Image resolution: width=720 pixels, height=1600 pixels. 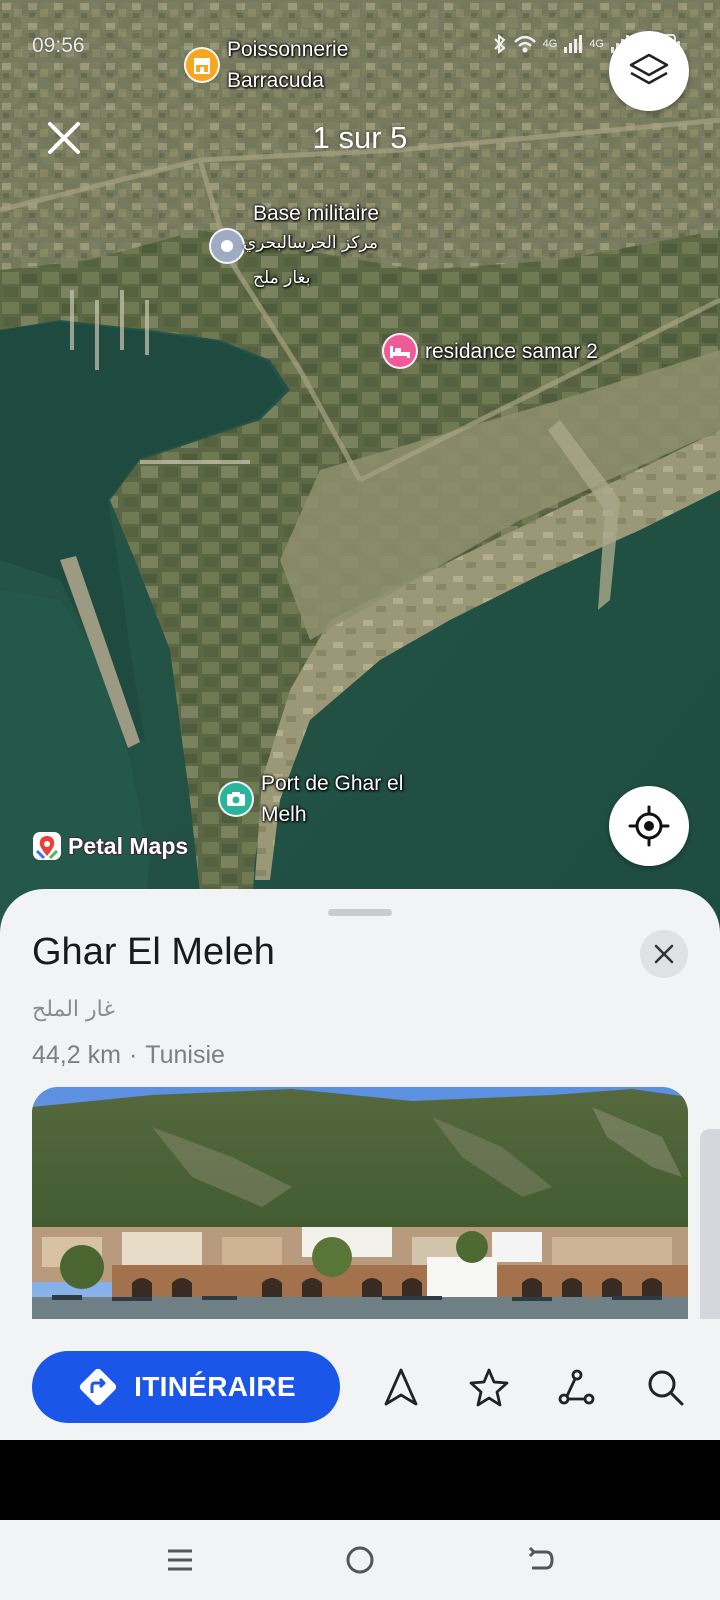 I want to click on home-icon, so click(x=360, y=1560).